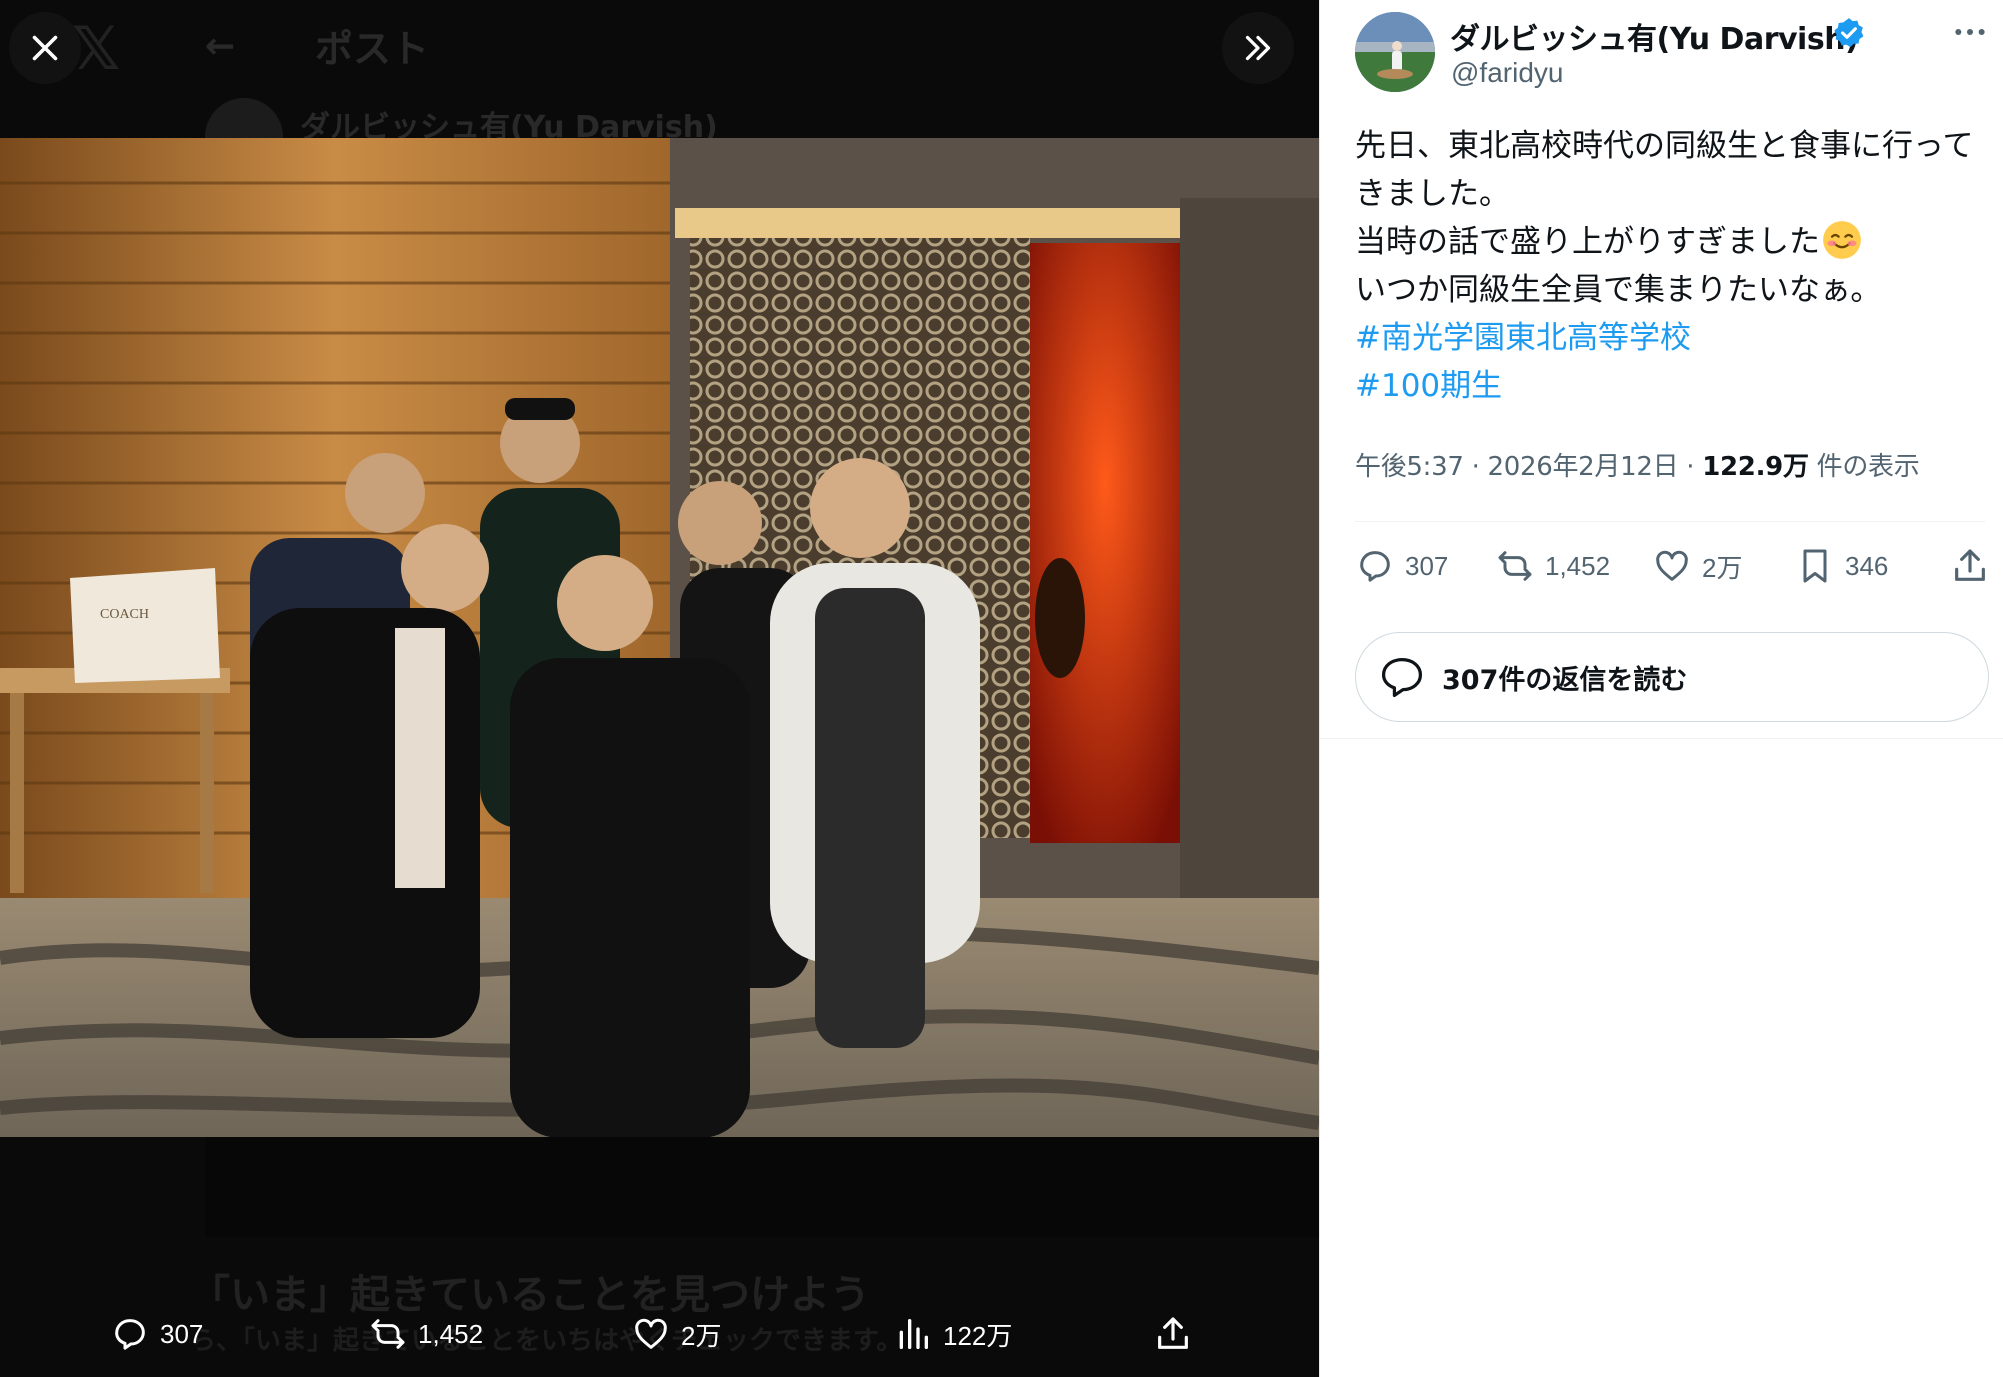 This screenshot has width=2003, height=1377. What do you see at coordinates (1583, 467) in the screenshot?
I see `tweet-date: 2026年2月12日` at bounding box center [1583, 467].